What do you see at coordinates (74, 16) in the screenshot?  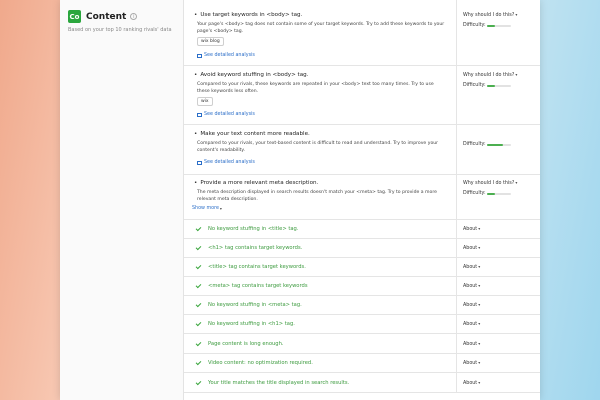 I see `content-logo-icon: Co` at bounding box center [74, 16].